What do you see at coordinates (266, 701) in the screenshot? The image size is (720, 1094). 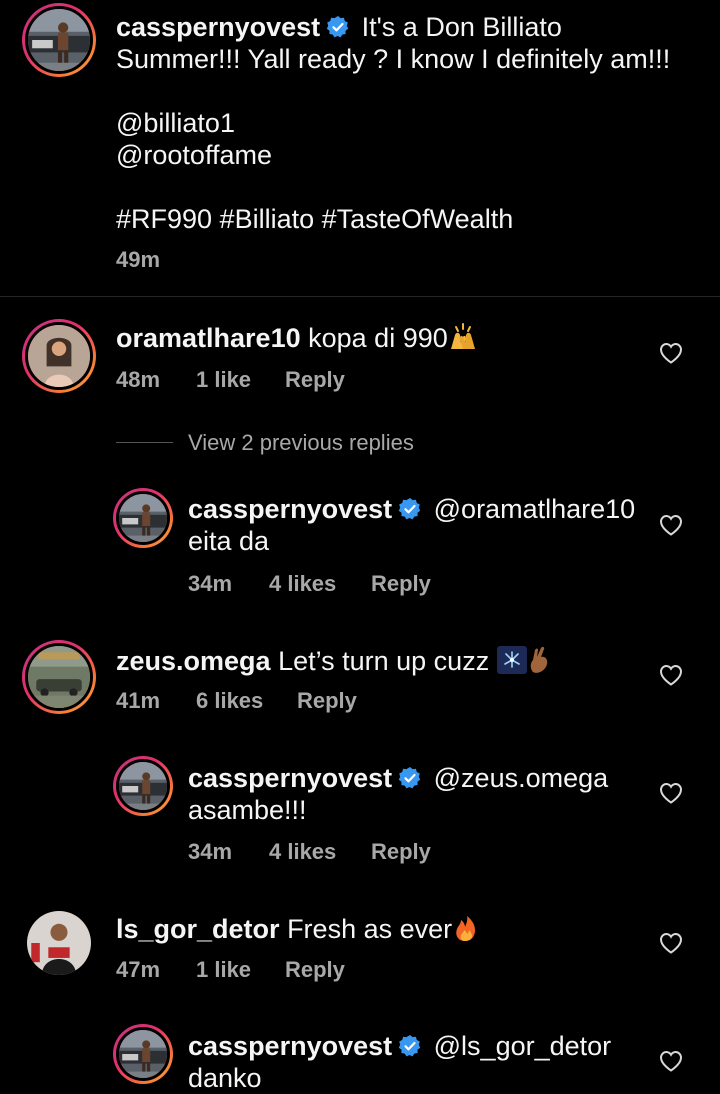 I see `comment-meta: 41m 6 likes Reply` at bounding box center [266, 701].